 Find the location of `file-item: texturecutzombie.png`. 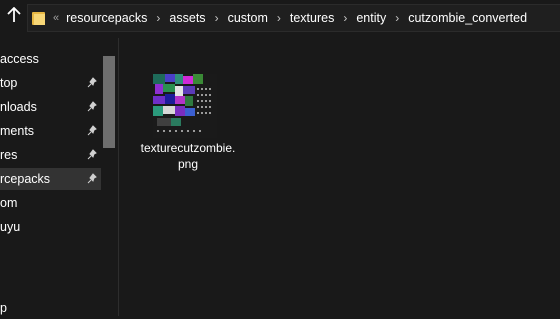

file-item: texturecutzombie.png is located at coordinates (189, 124).